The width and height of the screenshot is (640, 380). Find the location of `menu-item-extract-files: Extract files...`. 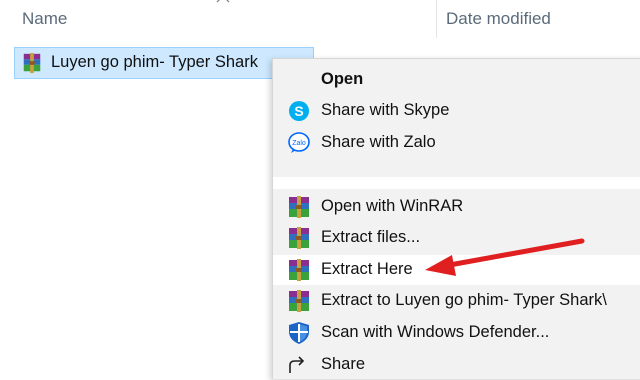

menu-item-extract-files: Extract files... is located at coordinates (456, 238).